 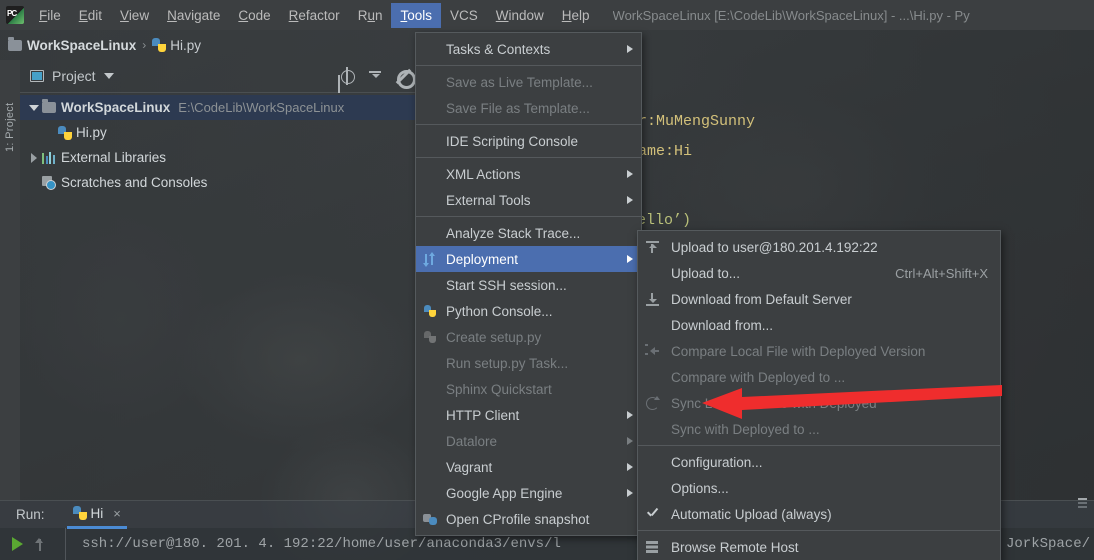 I want to click on tree-item-hi-py: Hi.py, so click(x=220, y=132).